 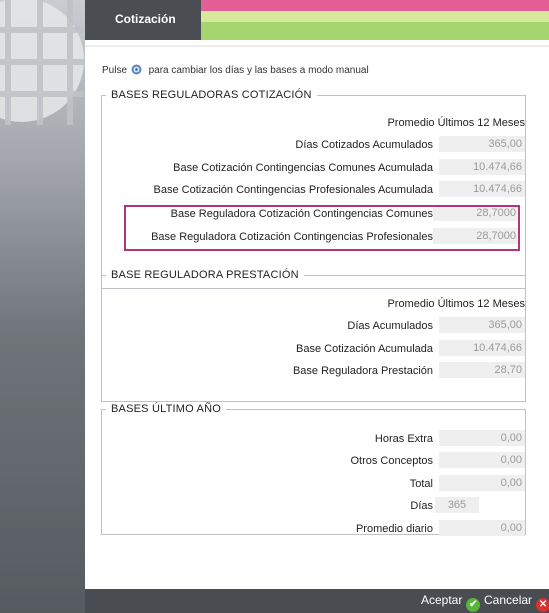 What do you see at coordinates (364, 349) in the screenshot?
I see `field-label: Base Cotización Acumulada` at bounding box center [364, 349].